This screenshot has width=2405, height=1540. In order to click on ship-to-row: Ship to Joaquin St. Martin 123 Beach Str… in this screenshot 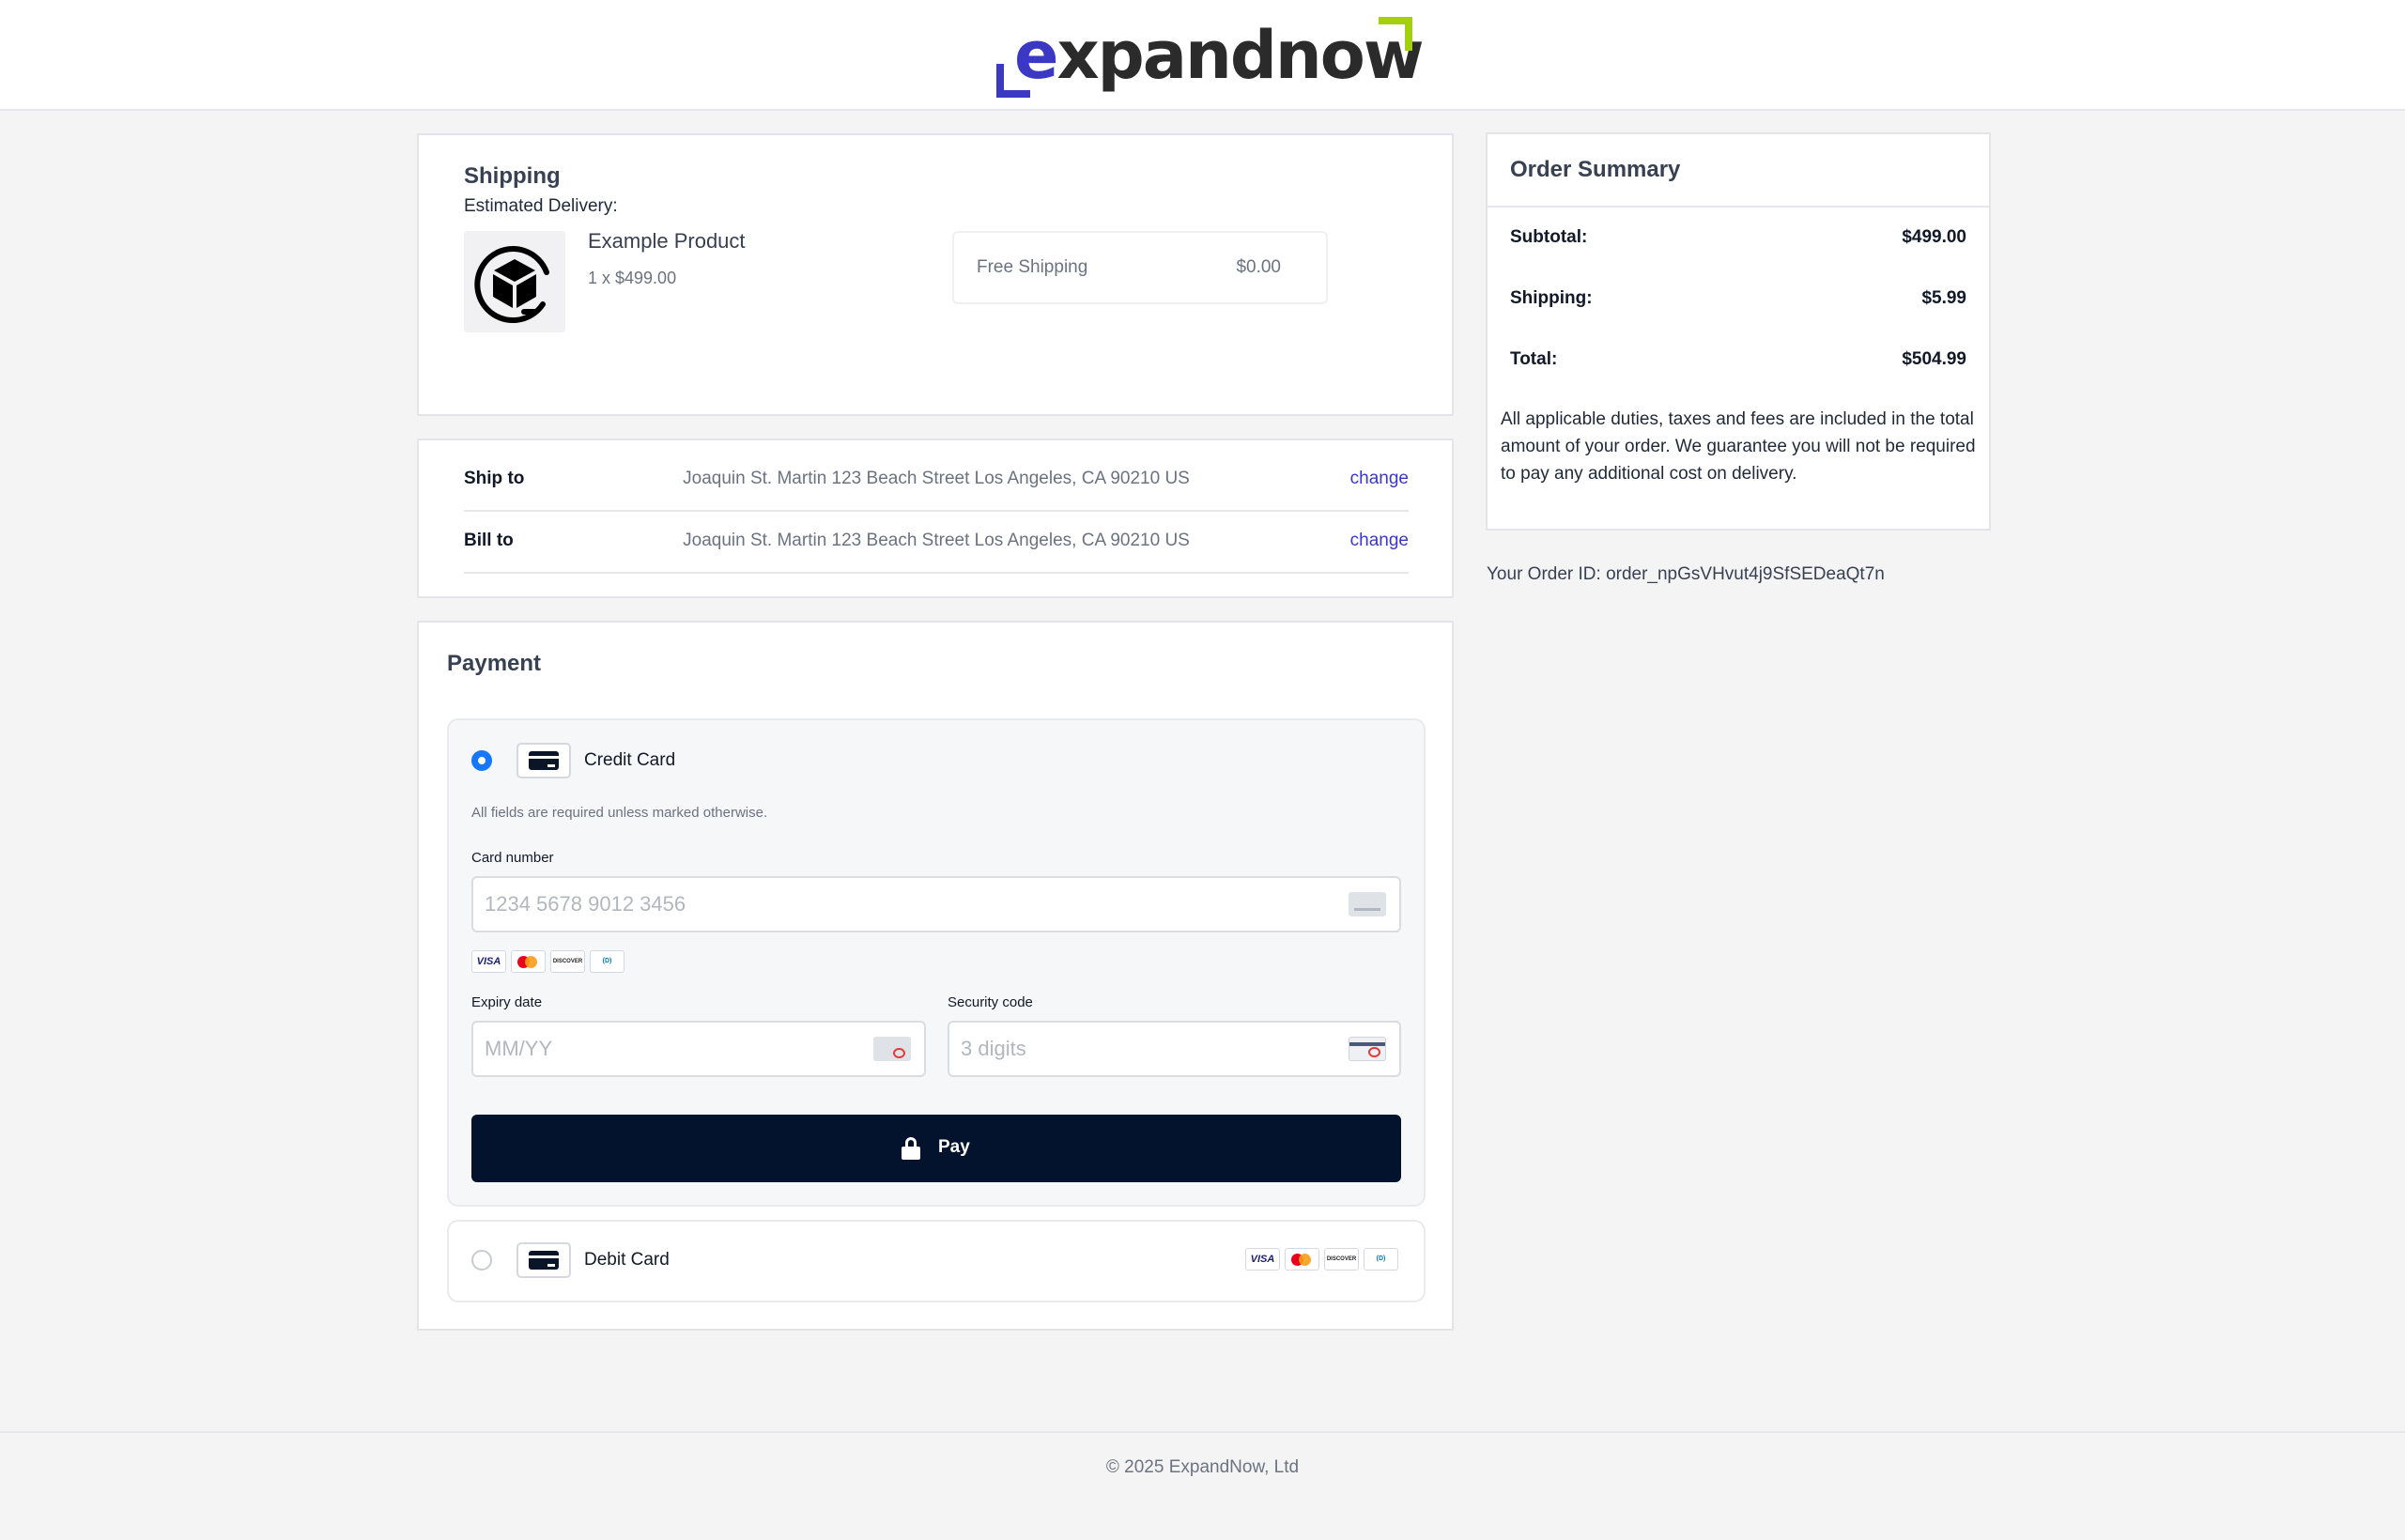, I will do `click(937, 481)`.